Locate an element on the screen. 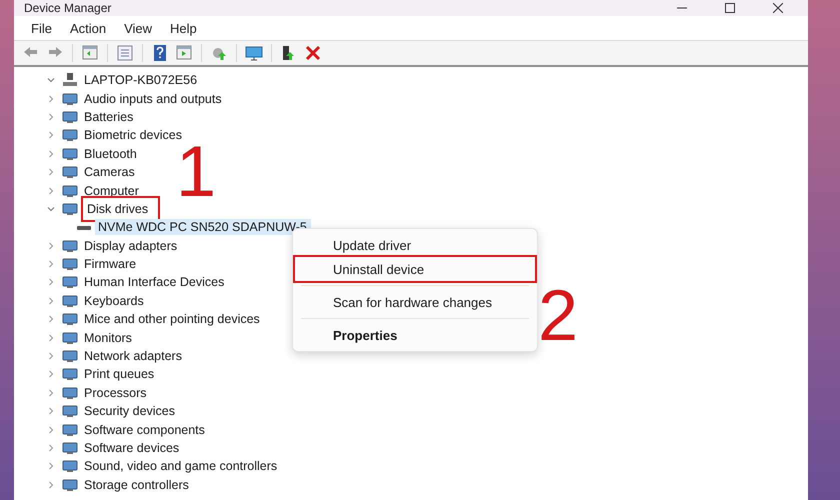  tree-item: Human Interface Devices is located at coordinates (154, 282).